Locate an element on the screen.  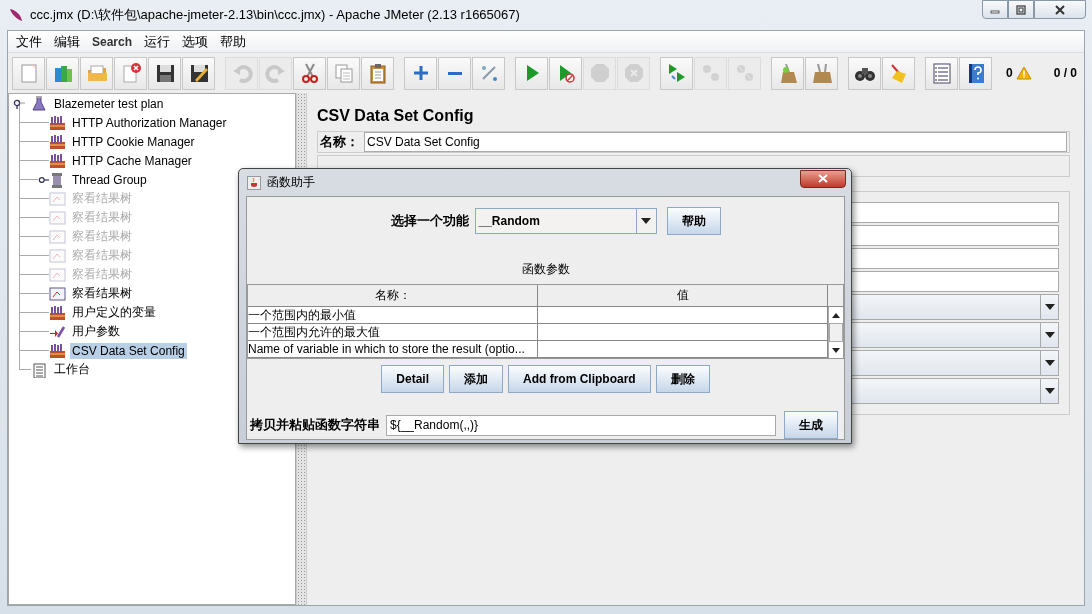
tree-item: 察看结果树 is located at coordinates (102, 293).